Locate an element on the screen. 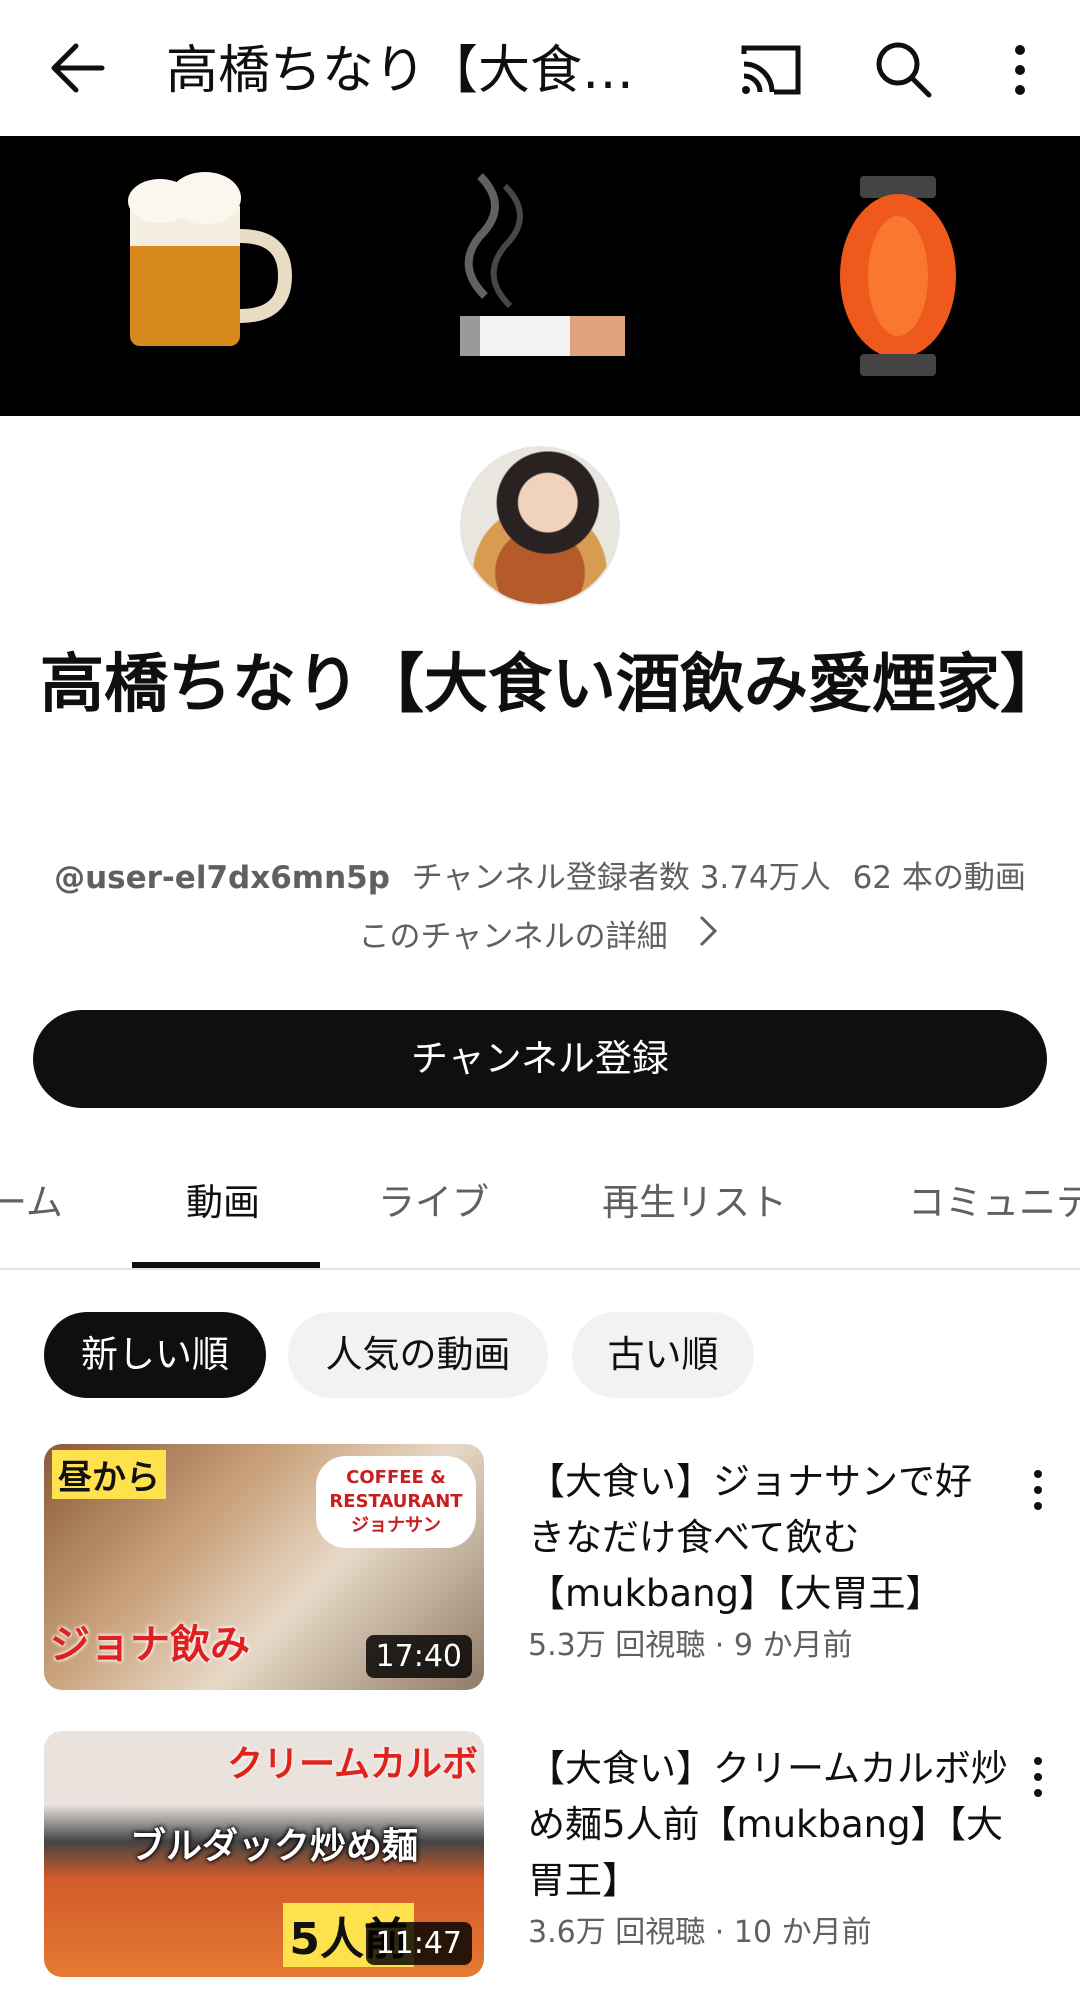 This screenshot has width=1080, height=1995. channel-avatar is located at coordinates (540, 526).